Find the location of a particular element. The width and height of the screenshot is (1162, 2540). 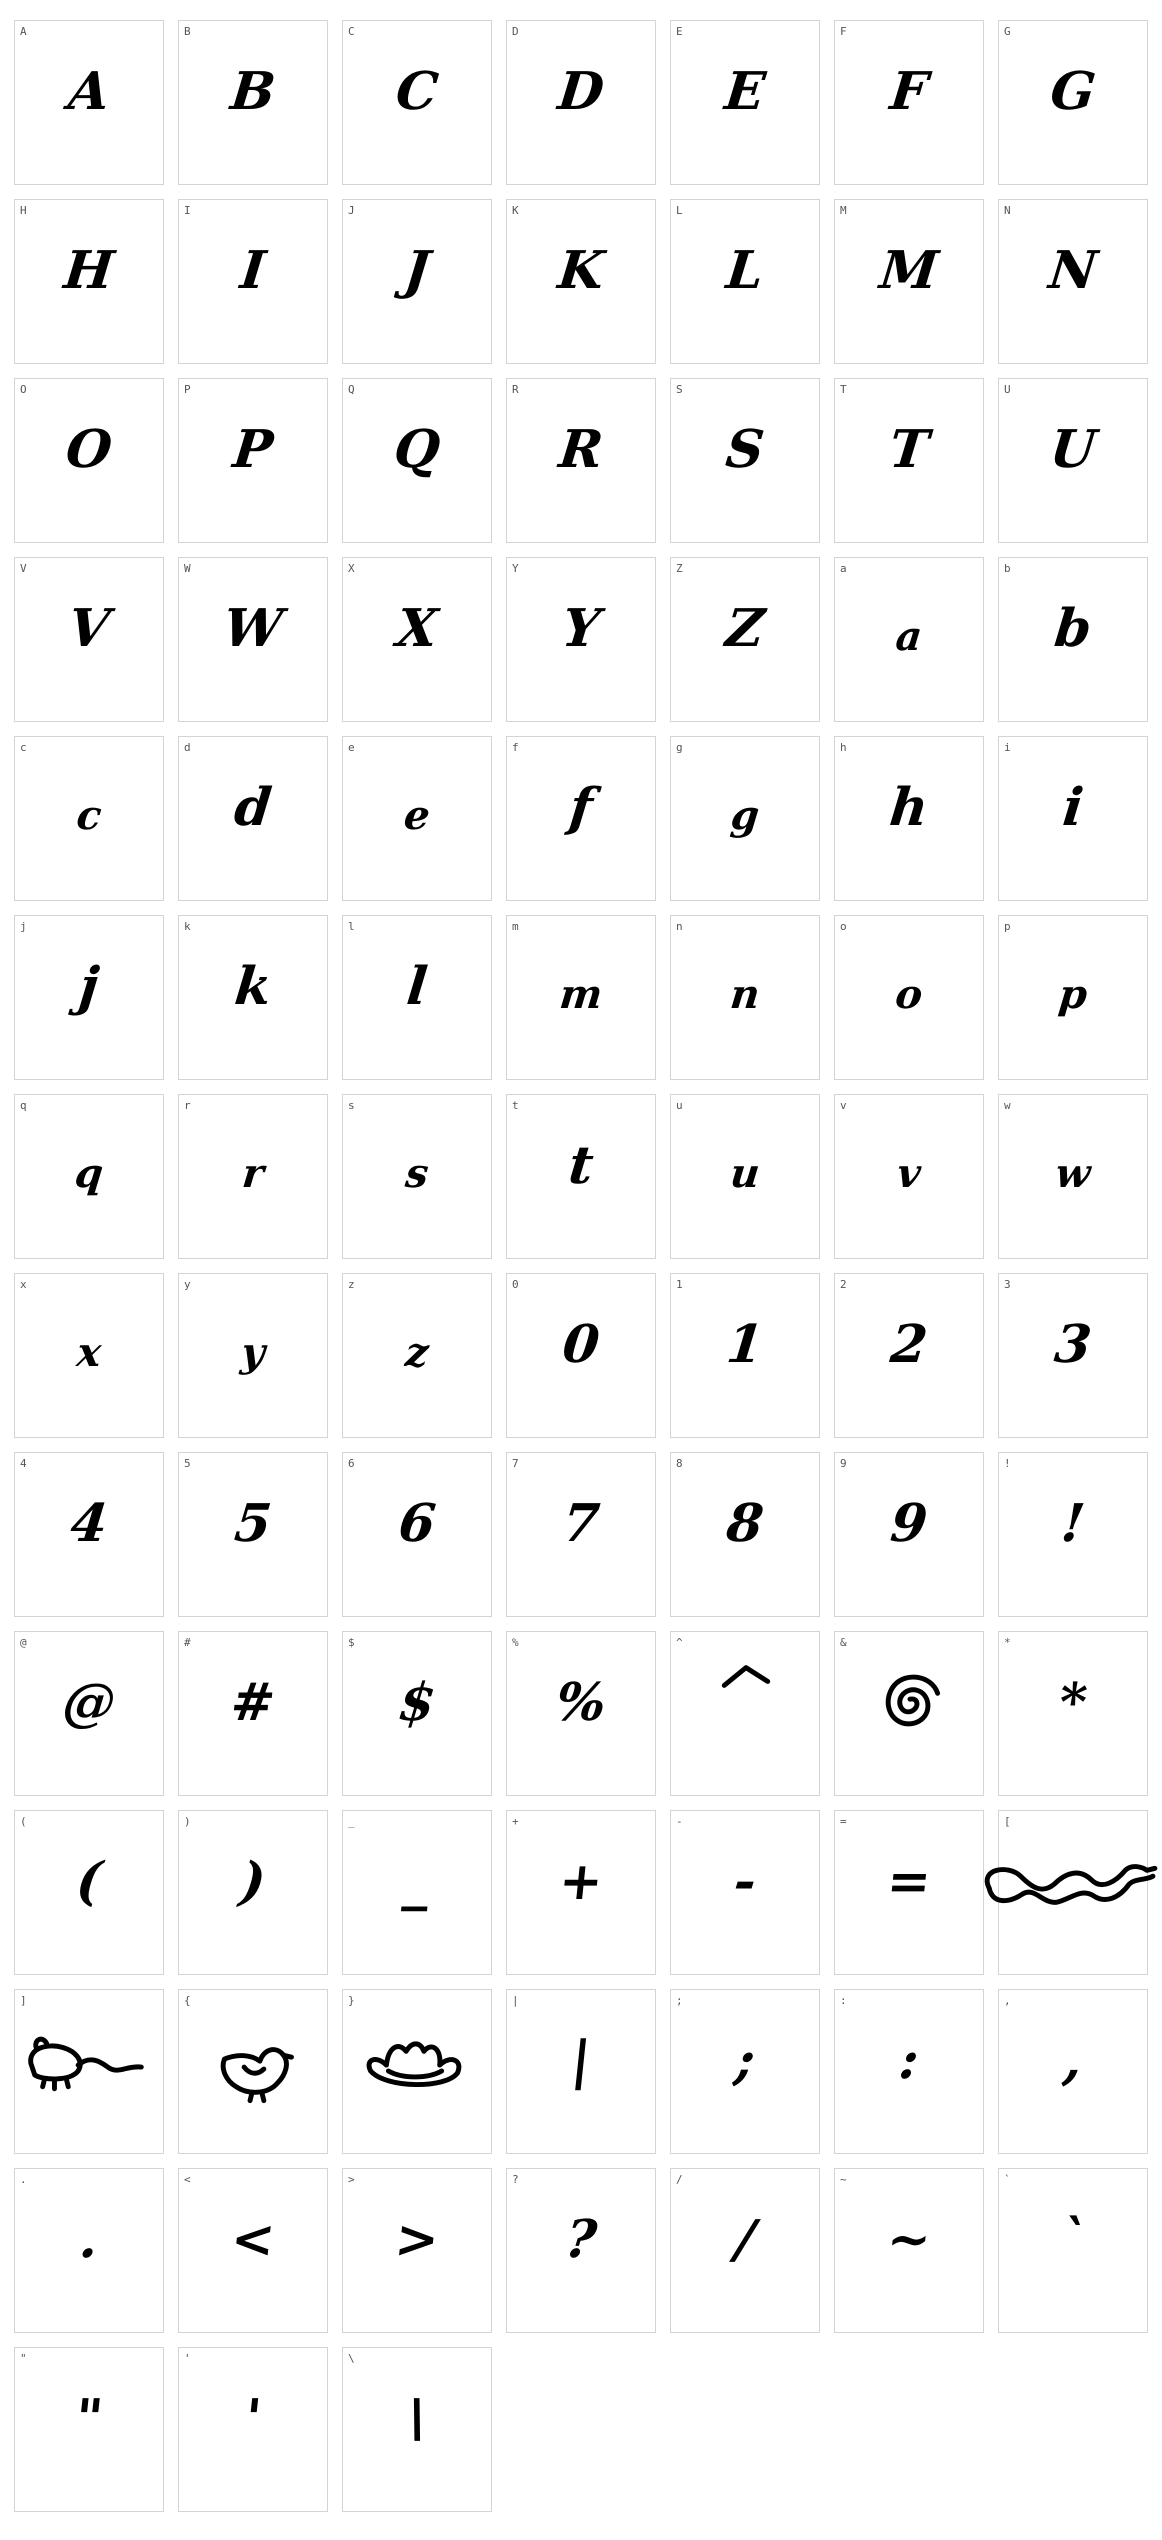

glyph-sample: 1 is located at coordinates (745, 1344).